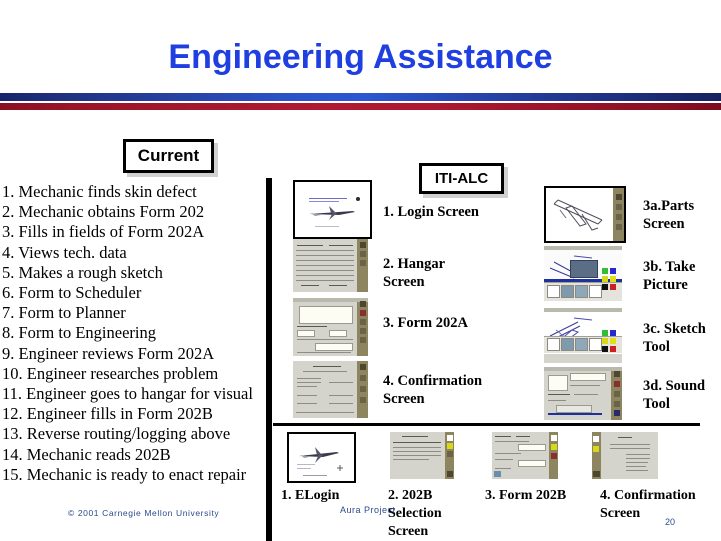 Image resolution: width=721 pixels, height=541 pixels. I want to click on list-item: 5. Makes a rough sketch, so click(82, 272).